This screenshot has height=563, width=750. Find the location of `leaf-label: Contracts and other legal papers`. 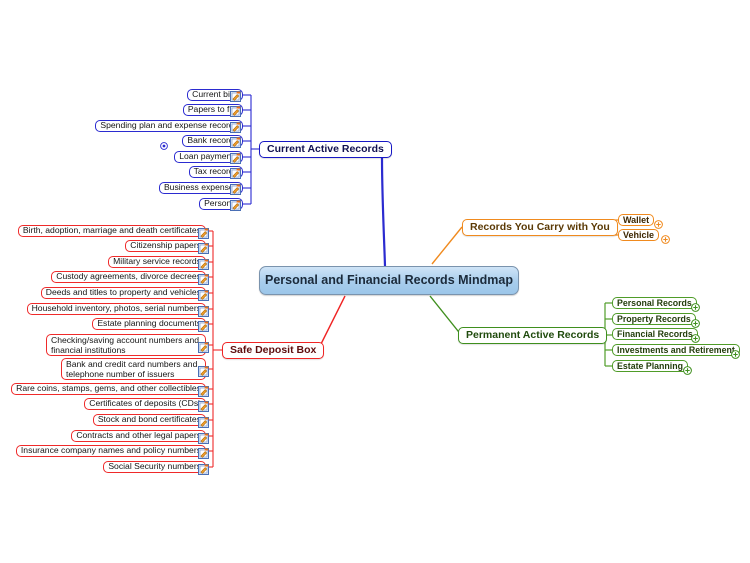

leaf-label: Contracts and other legal papers is located at coordinates (138, 435).